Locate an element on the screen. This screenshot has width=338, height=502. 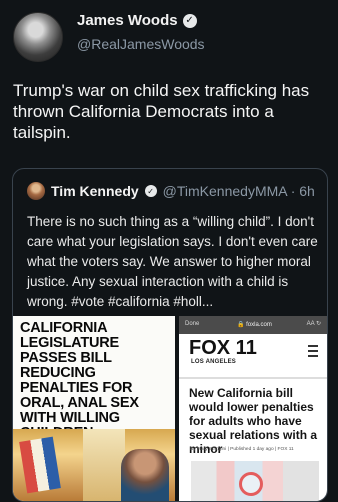
person-shape is located at coordinates (145, 475).